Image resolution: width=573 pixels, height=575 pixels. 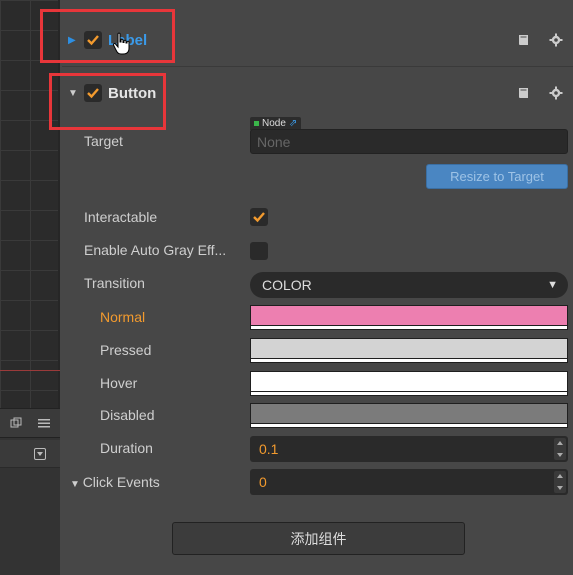 What do you see at coordinates (44, 423) in the screenshot?
I see `menu-icon` at bounding box center [44, 423].